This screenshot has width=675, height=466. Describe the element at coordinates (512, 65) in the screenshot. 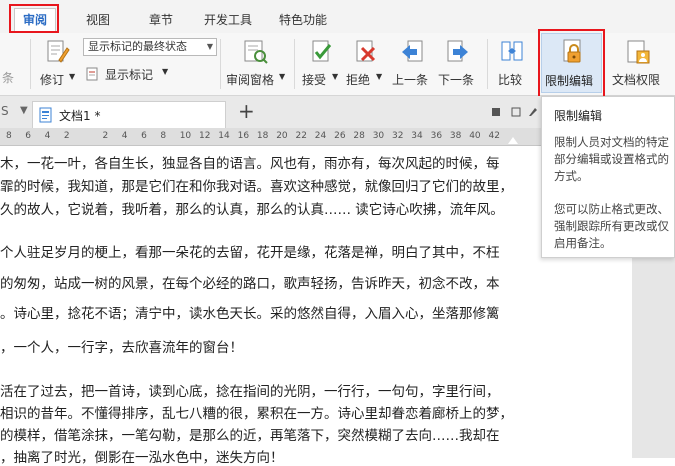

I see `compare-button: 比较` at that location.